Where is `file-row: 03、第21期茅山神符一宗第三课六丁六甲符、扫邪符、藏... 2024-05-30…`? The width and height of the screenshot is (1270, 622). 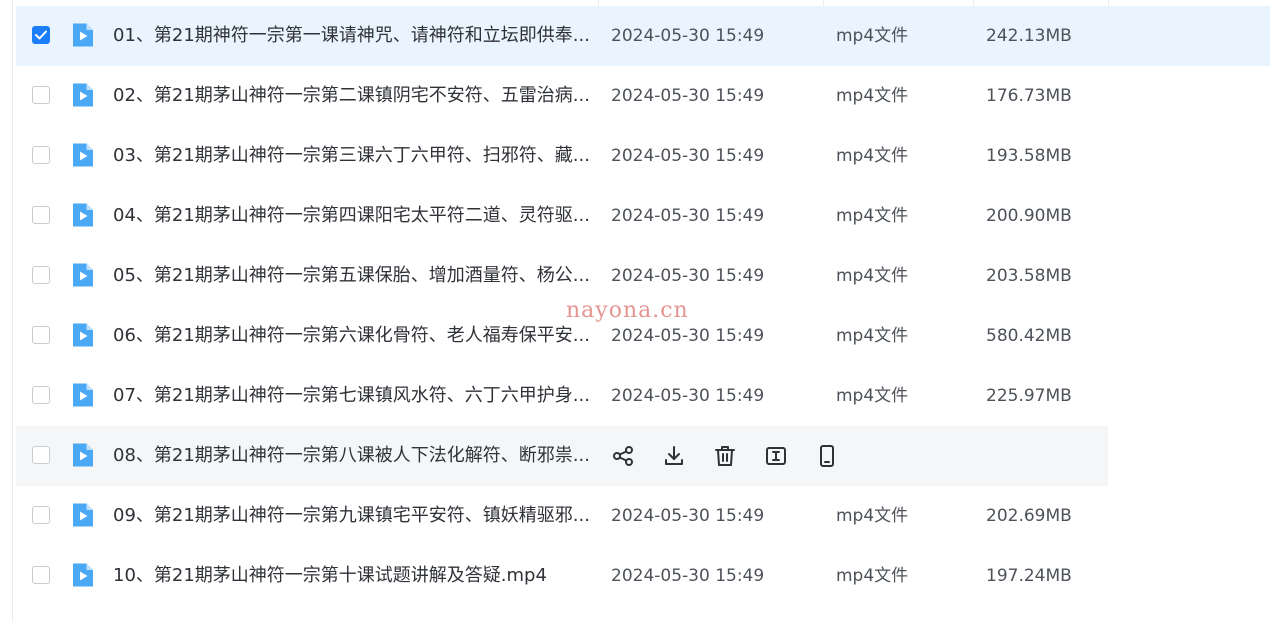
file-row: 03、第21期茅山神符一宗第三课六丁六甲符、扫邪符、藏... 2024-05-30… is located at coordinates (562, 156).